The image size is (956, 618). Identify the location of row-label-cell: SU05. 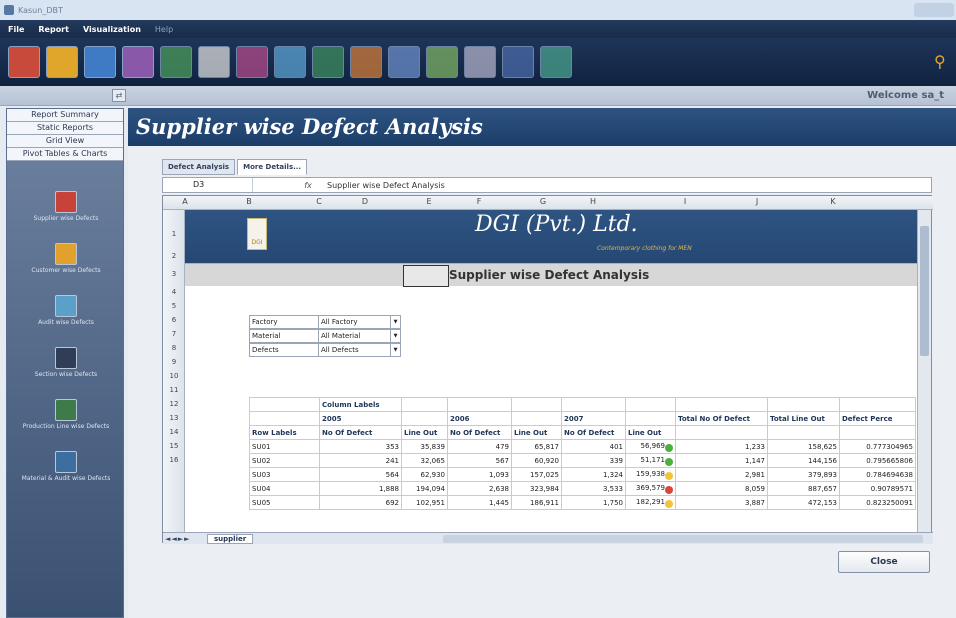
(284, 502).